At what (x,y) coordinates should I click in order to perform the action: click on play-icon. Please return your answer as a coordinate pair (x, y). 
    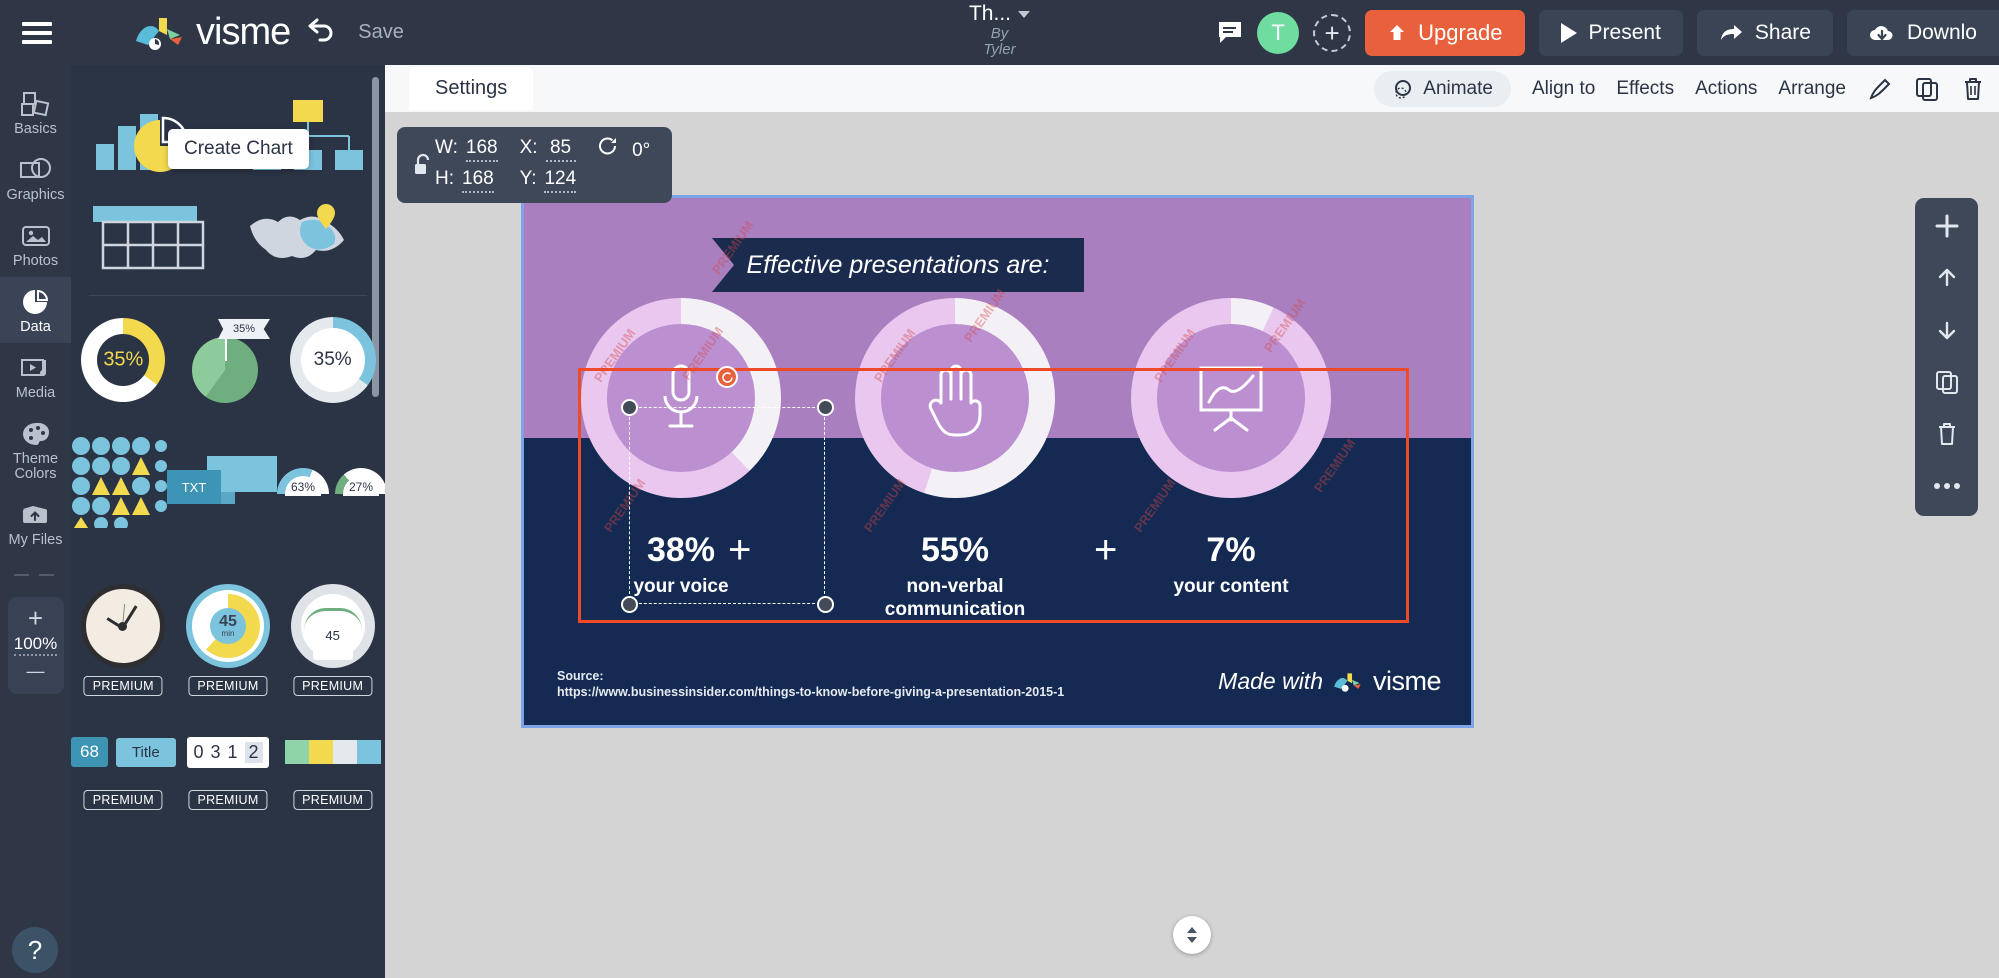
    Looking at the image, I should click on (1568, 32).